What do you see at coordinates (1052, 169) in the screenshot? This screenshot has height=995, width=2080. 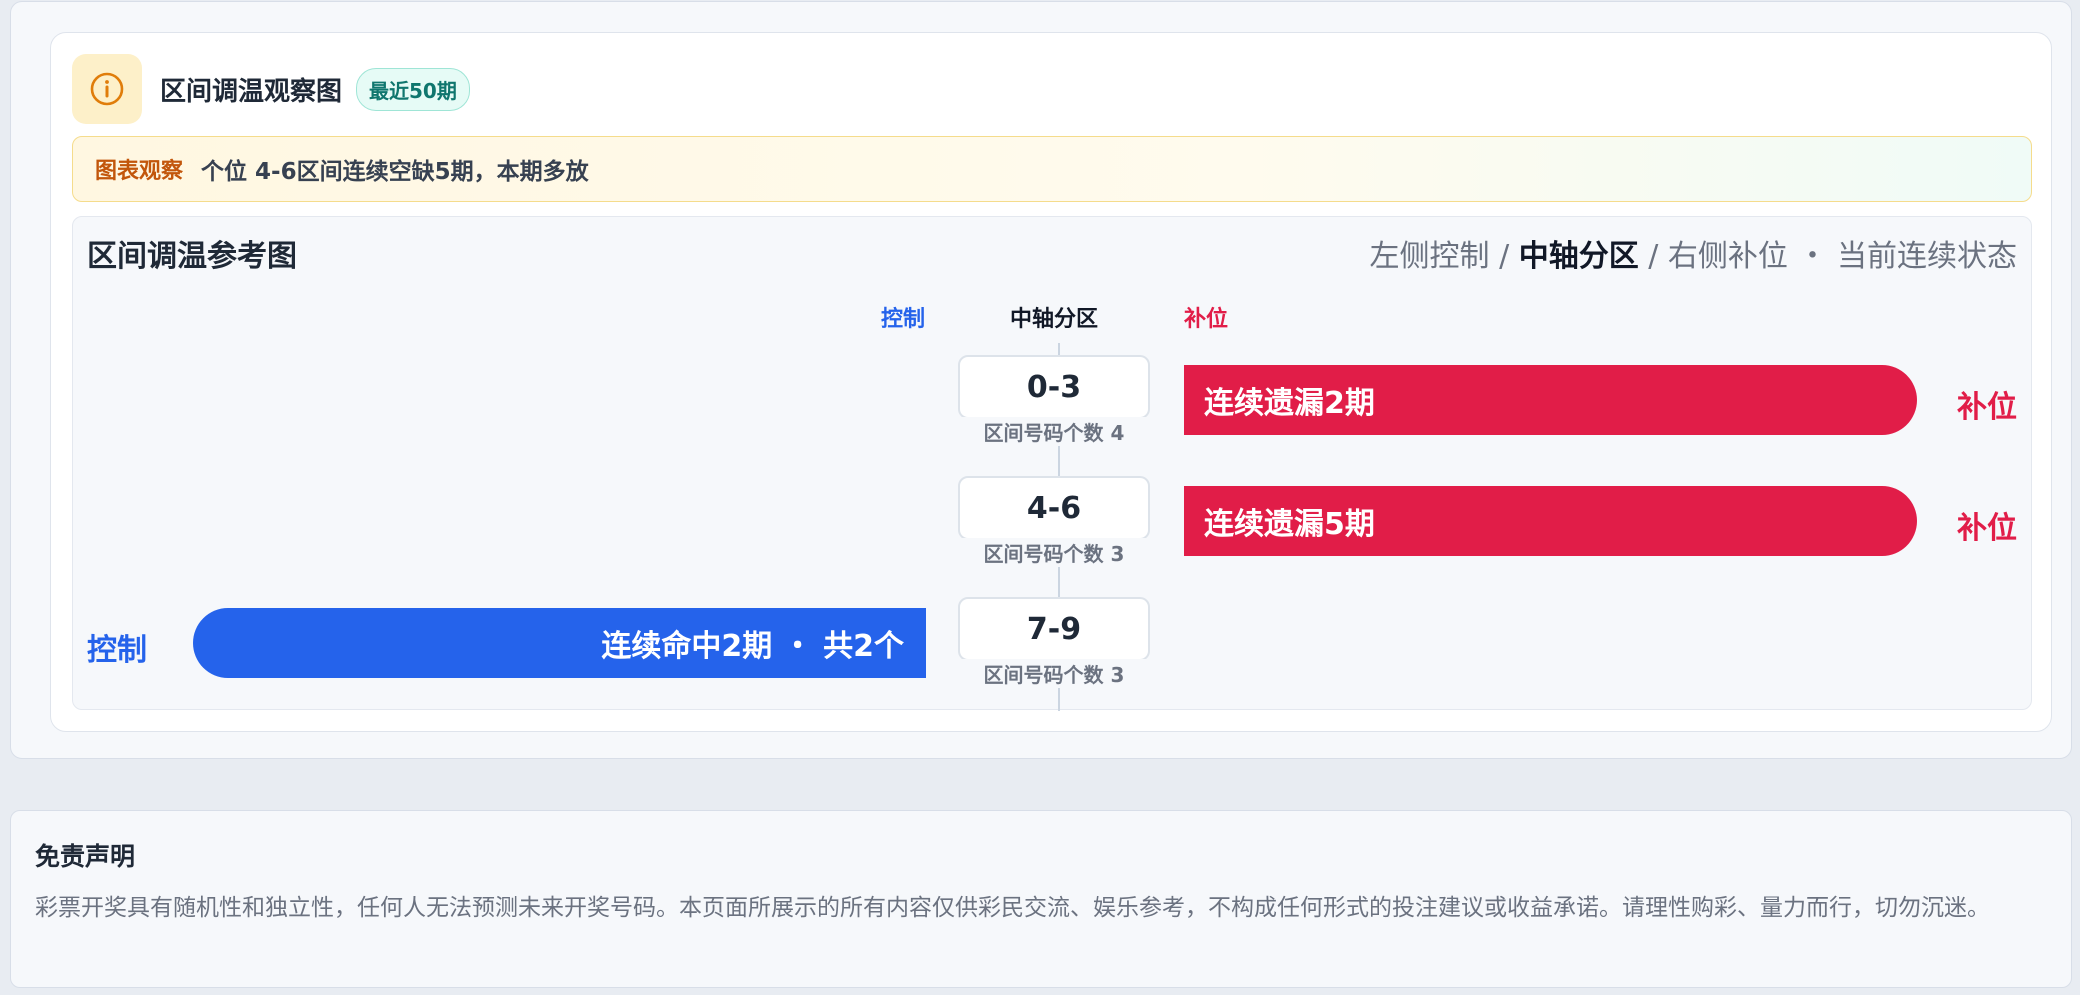 I see `observation-banner: 图表观察 个位 4-6区间连续空缺5期，本期多放` at bounding box center [1052, 169].